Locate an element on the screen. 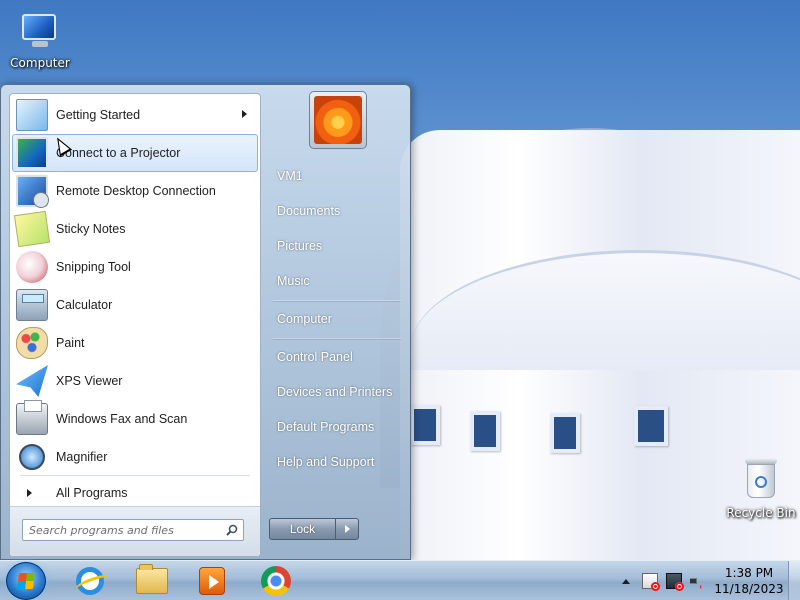 Image resolution: width=800 pixels, height=600 pixels. start-button is located at coordinates (26, 581).